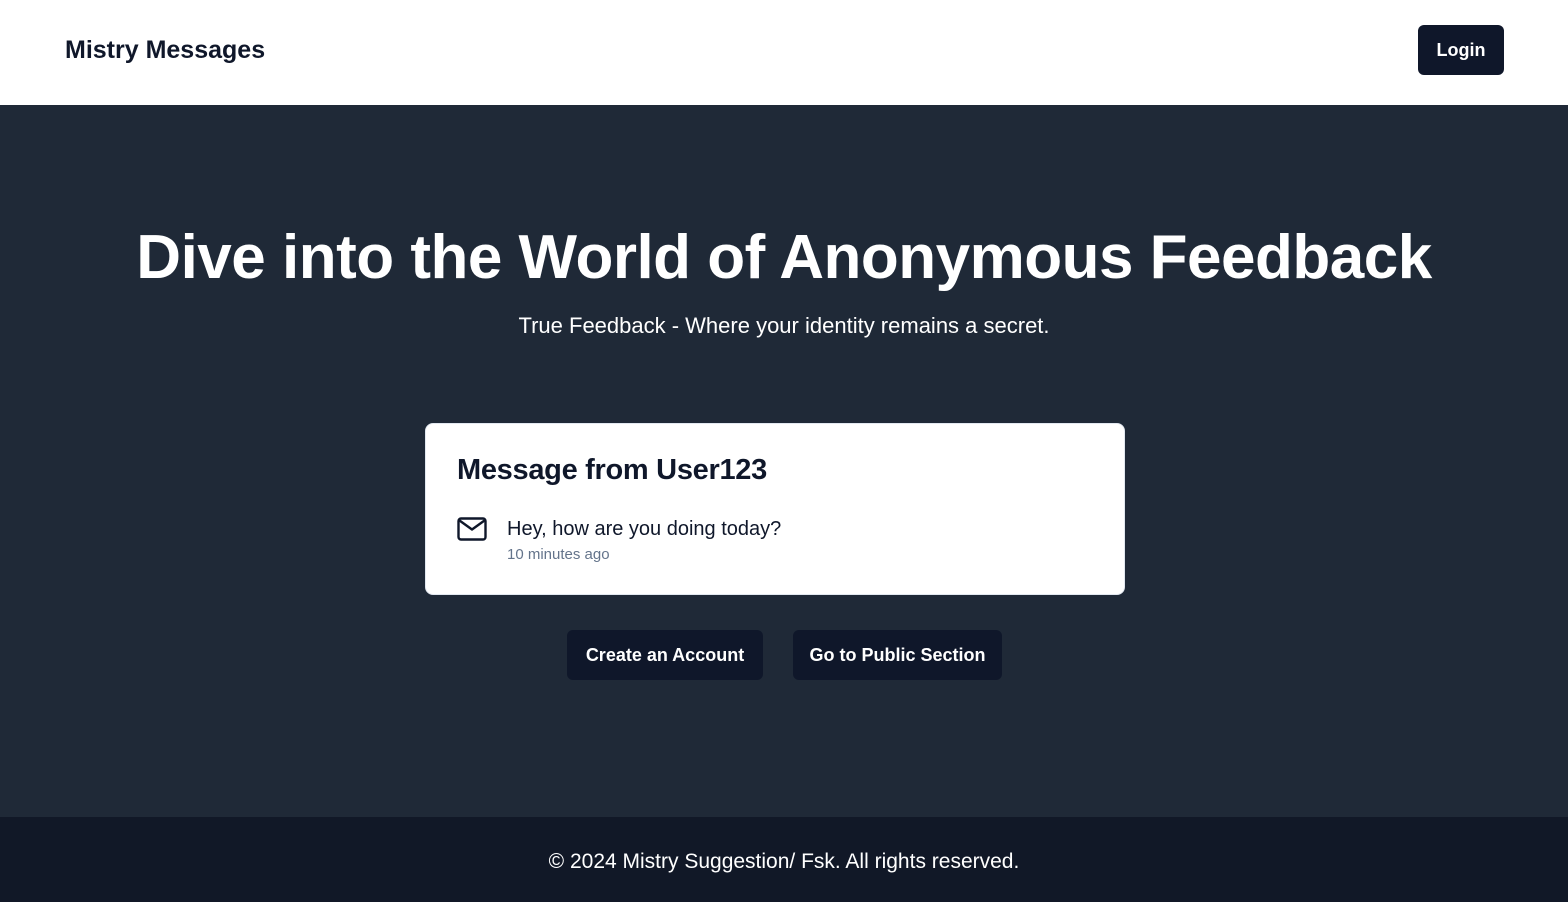 The height and width of the screenshot is (902, 1568). Describe the element at coordinates (1461, 50) in the screenshot. I see `login-button: Login` at that location.